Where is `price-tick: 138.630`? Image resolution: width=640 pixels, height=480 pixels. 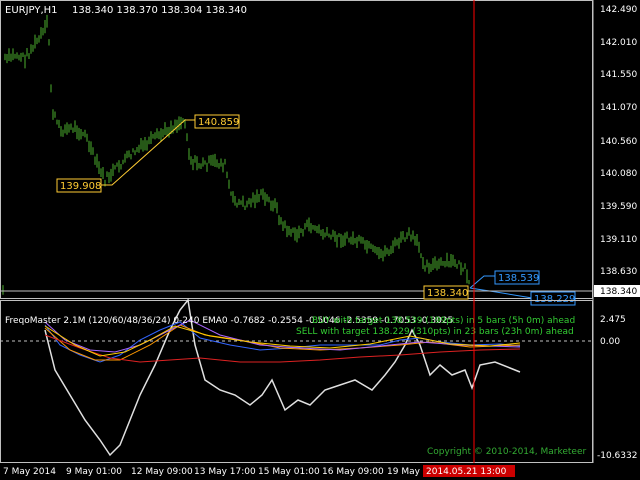 price-tick: 138.630 is located at coordinates (618, 272).